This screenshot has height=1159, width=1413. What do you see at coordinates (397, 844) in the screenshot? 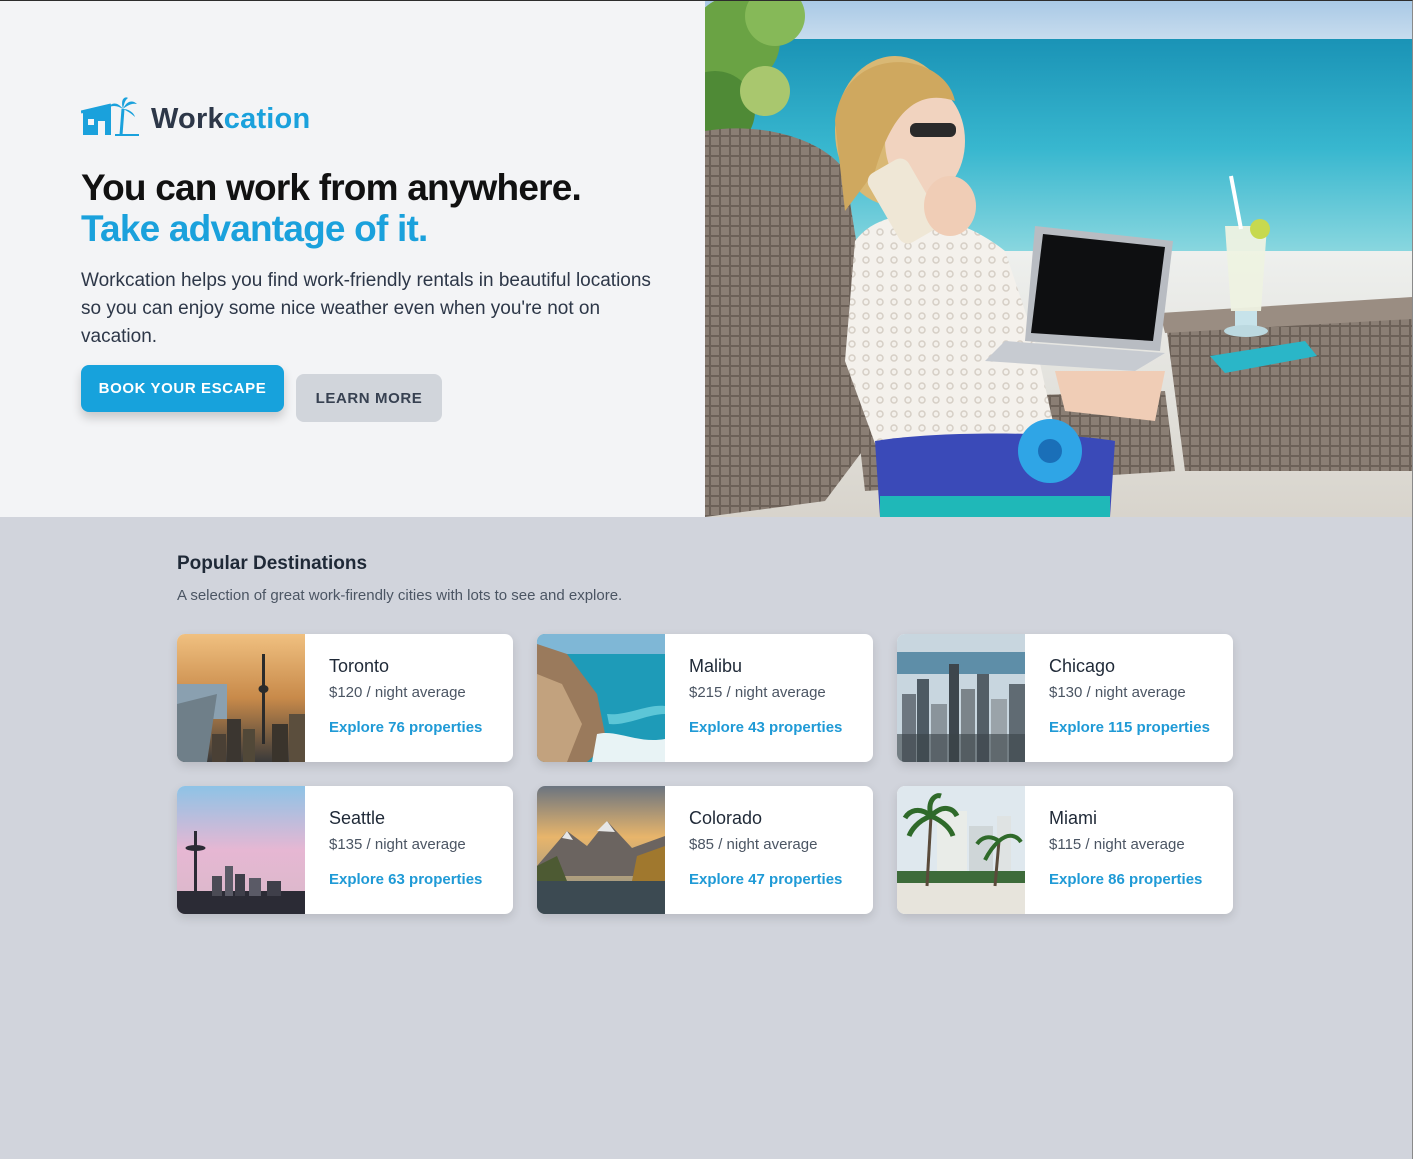
I see `price-text: $135 / night average` at bounding box center [397, 844].